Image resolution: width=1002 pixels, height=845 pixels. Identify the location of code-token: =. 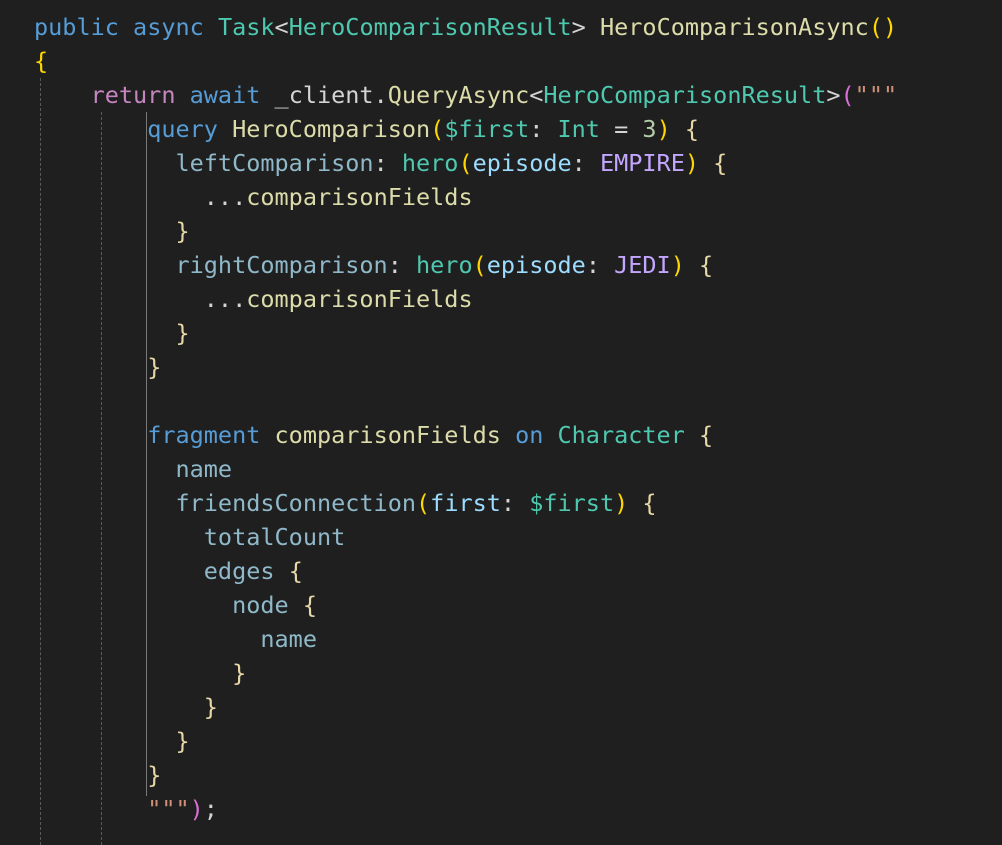
(621, 129).